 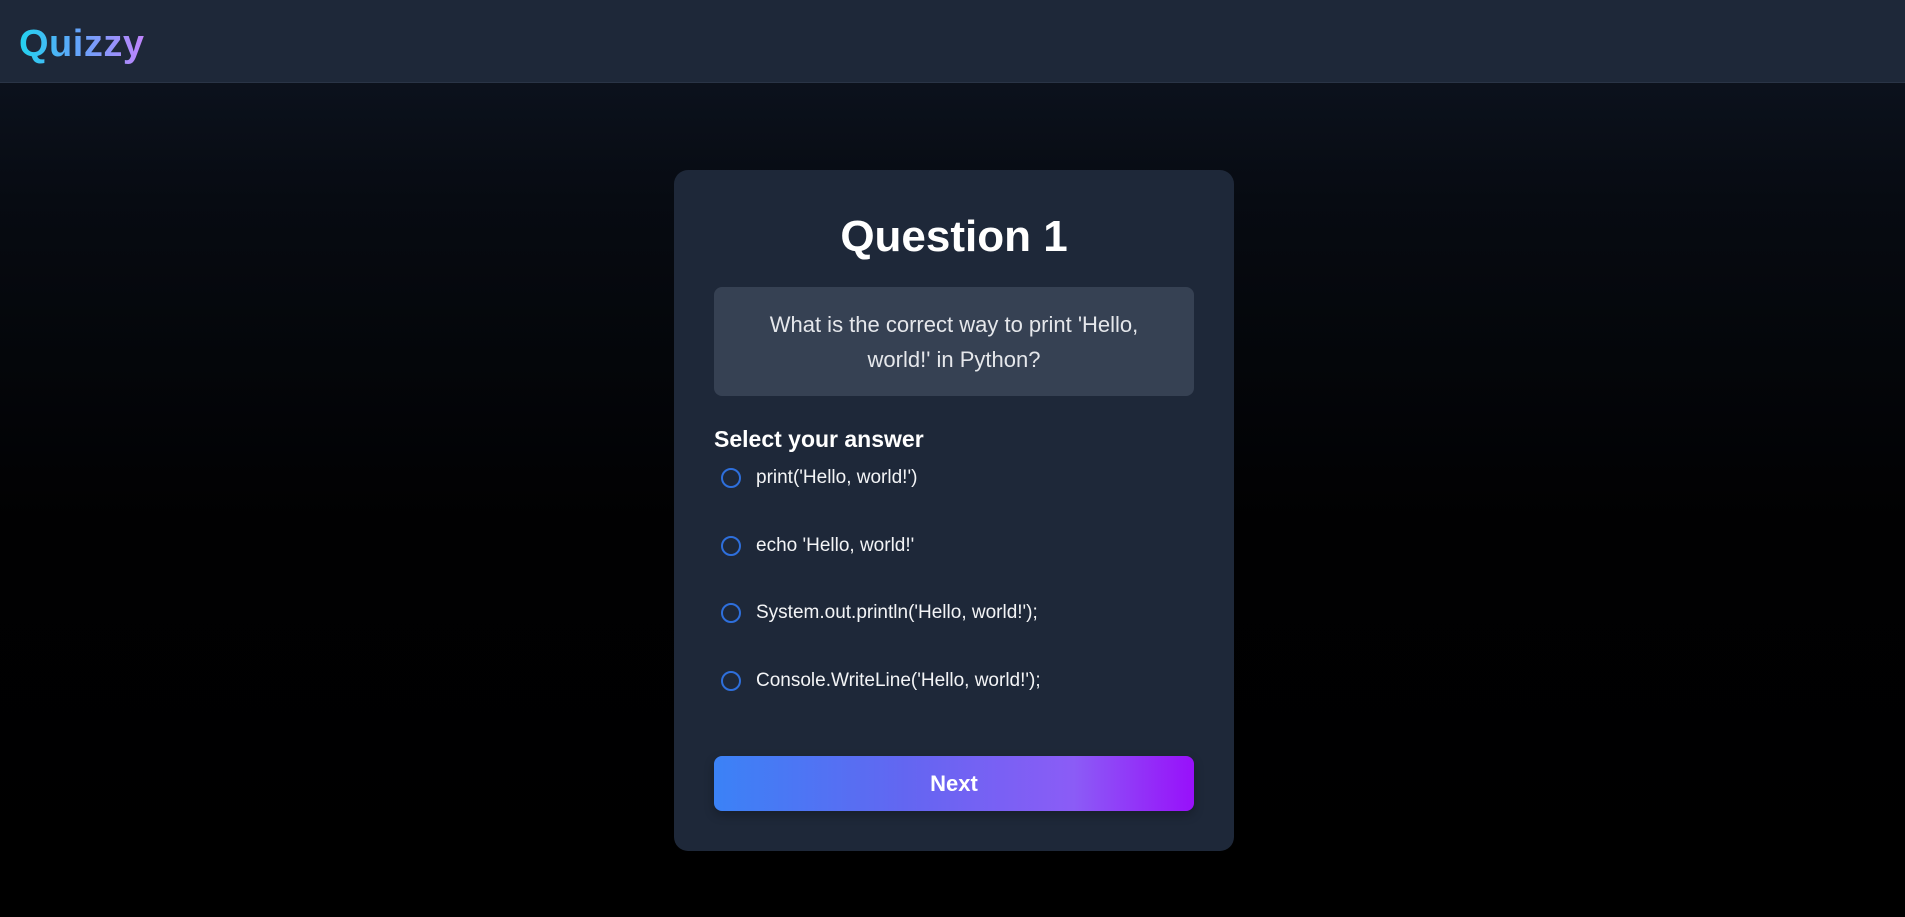 I want to click on answer-option-3: System.out.println('Hello, world!');, so click(x=879, y=613).